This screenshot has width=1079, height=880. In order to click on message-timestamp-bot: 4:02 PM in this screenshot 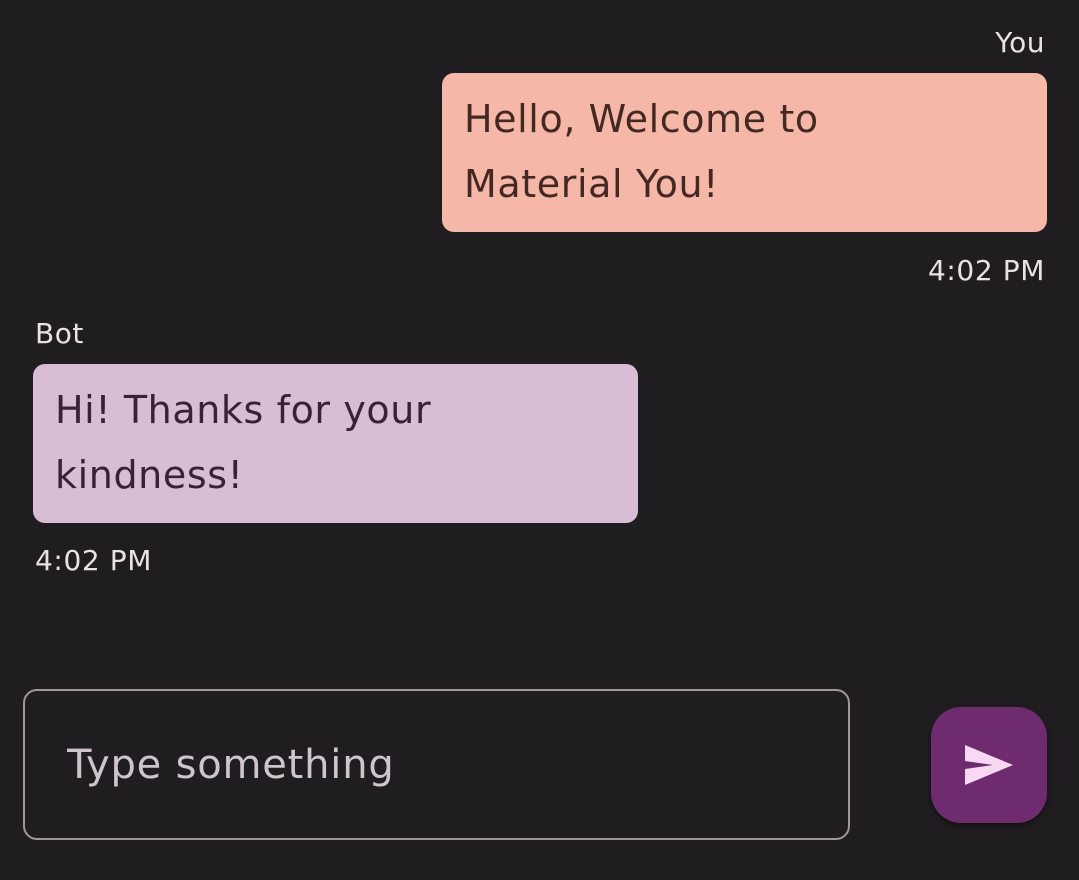, I will do `click(94, 560)`.